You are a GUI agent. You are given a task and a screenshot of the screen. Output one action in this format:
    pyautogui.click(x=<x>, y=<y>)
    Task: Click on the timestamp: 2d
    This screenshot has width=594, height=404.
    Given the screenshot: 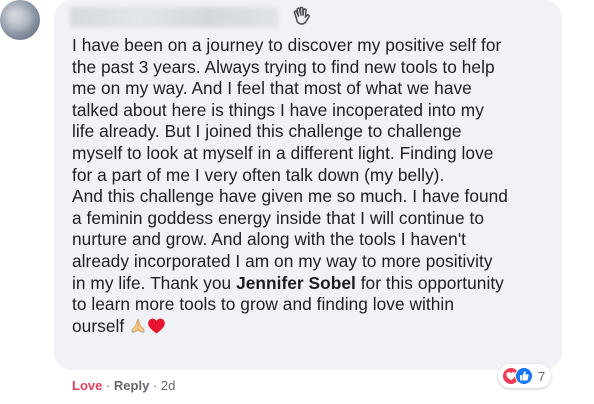 What is the action you would take?
    pyautogui.click(x=168, y=385)
    